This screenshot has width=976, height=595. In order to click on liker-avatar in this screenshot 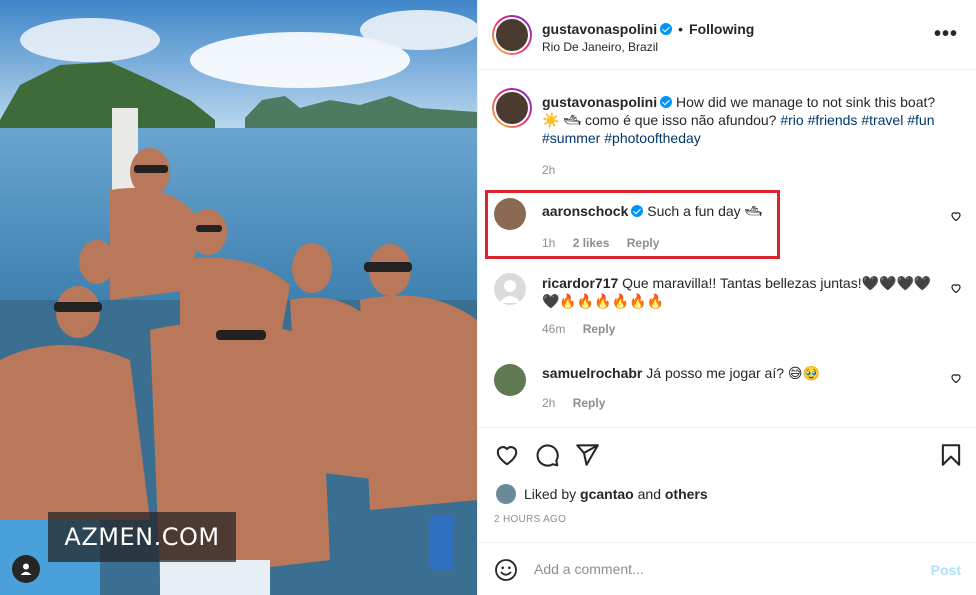, I will do `click(506, 494)`.